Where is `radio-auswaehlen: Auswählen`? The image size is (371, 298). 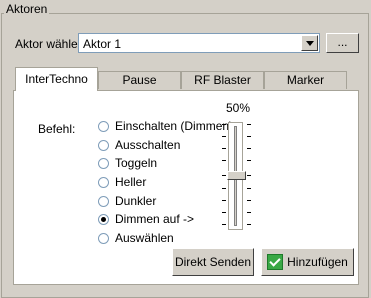
radio-auswaehlen: Auswählen is located at coordinates (136, 238).